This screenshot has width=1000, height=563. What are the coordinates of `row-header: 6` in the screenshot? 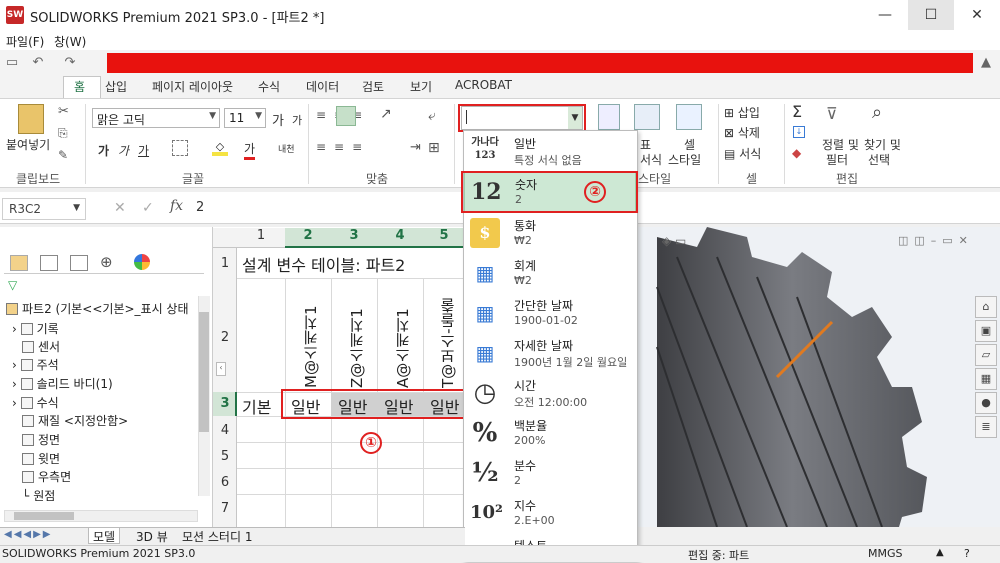 It's located at (225, 482).